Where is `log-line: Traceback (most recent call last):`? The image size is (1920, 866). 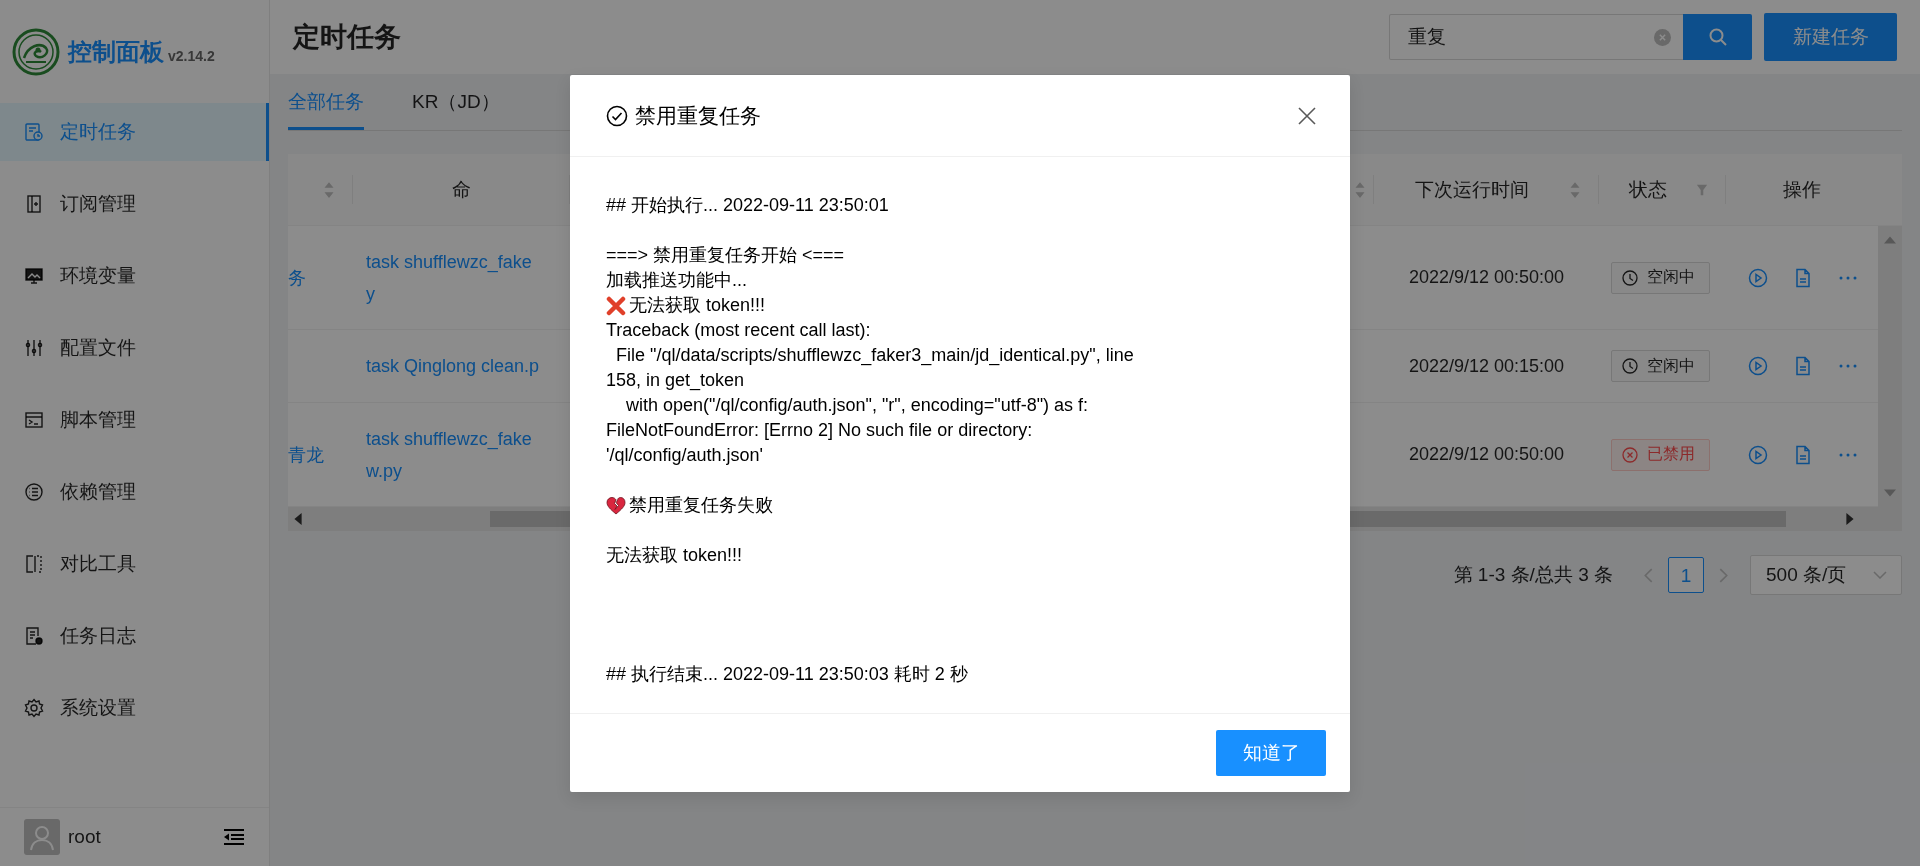
log-line: Traceback (most recent call last): is located at coordinates (738, 330).